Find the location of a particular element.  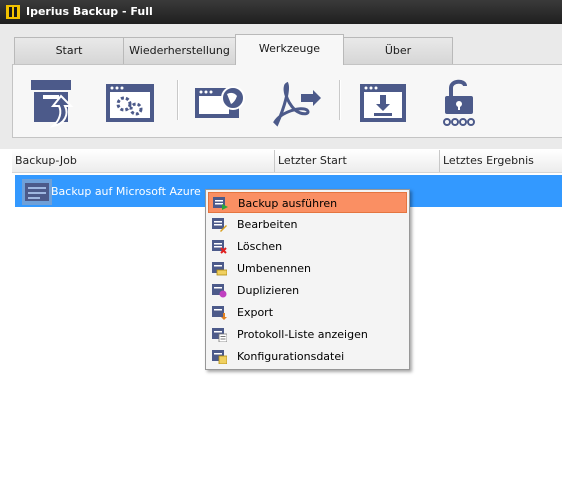

web-tool-button is located at coordinates (219, 103).